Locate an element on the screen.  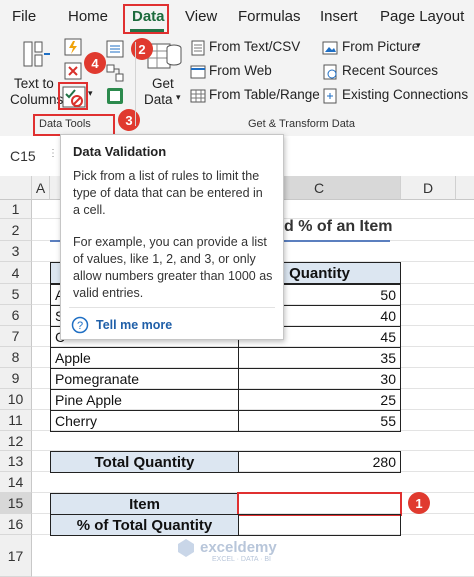
from-picture-icon is located at coordinates (330, 48).